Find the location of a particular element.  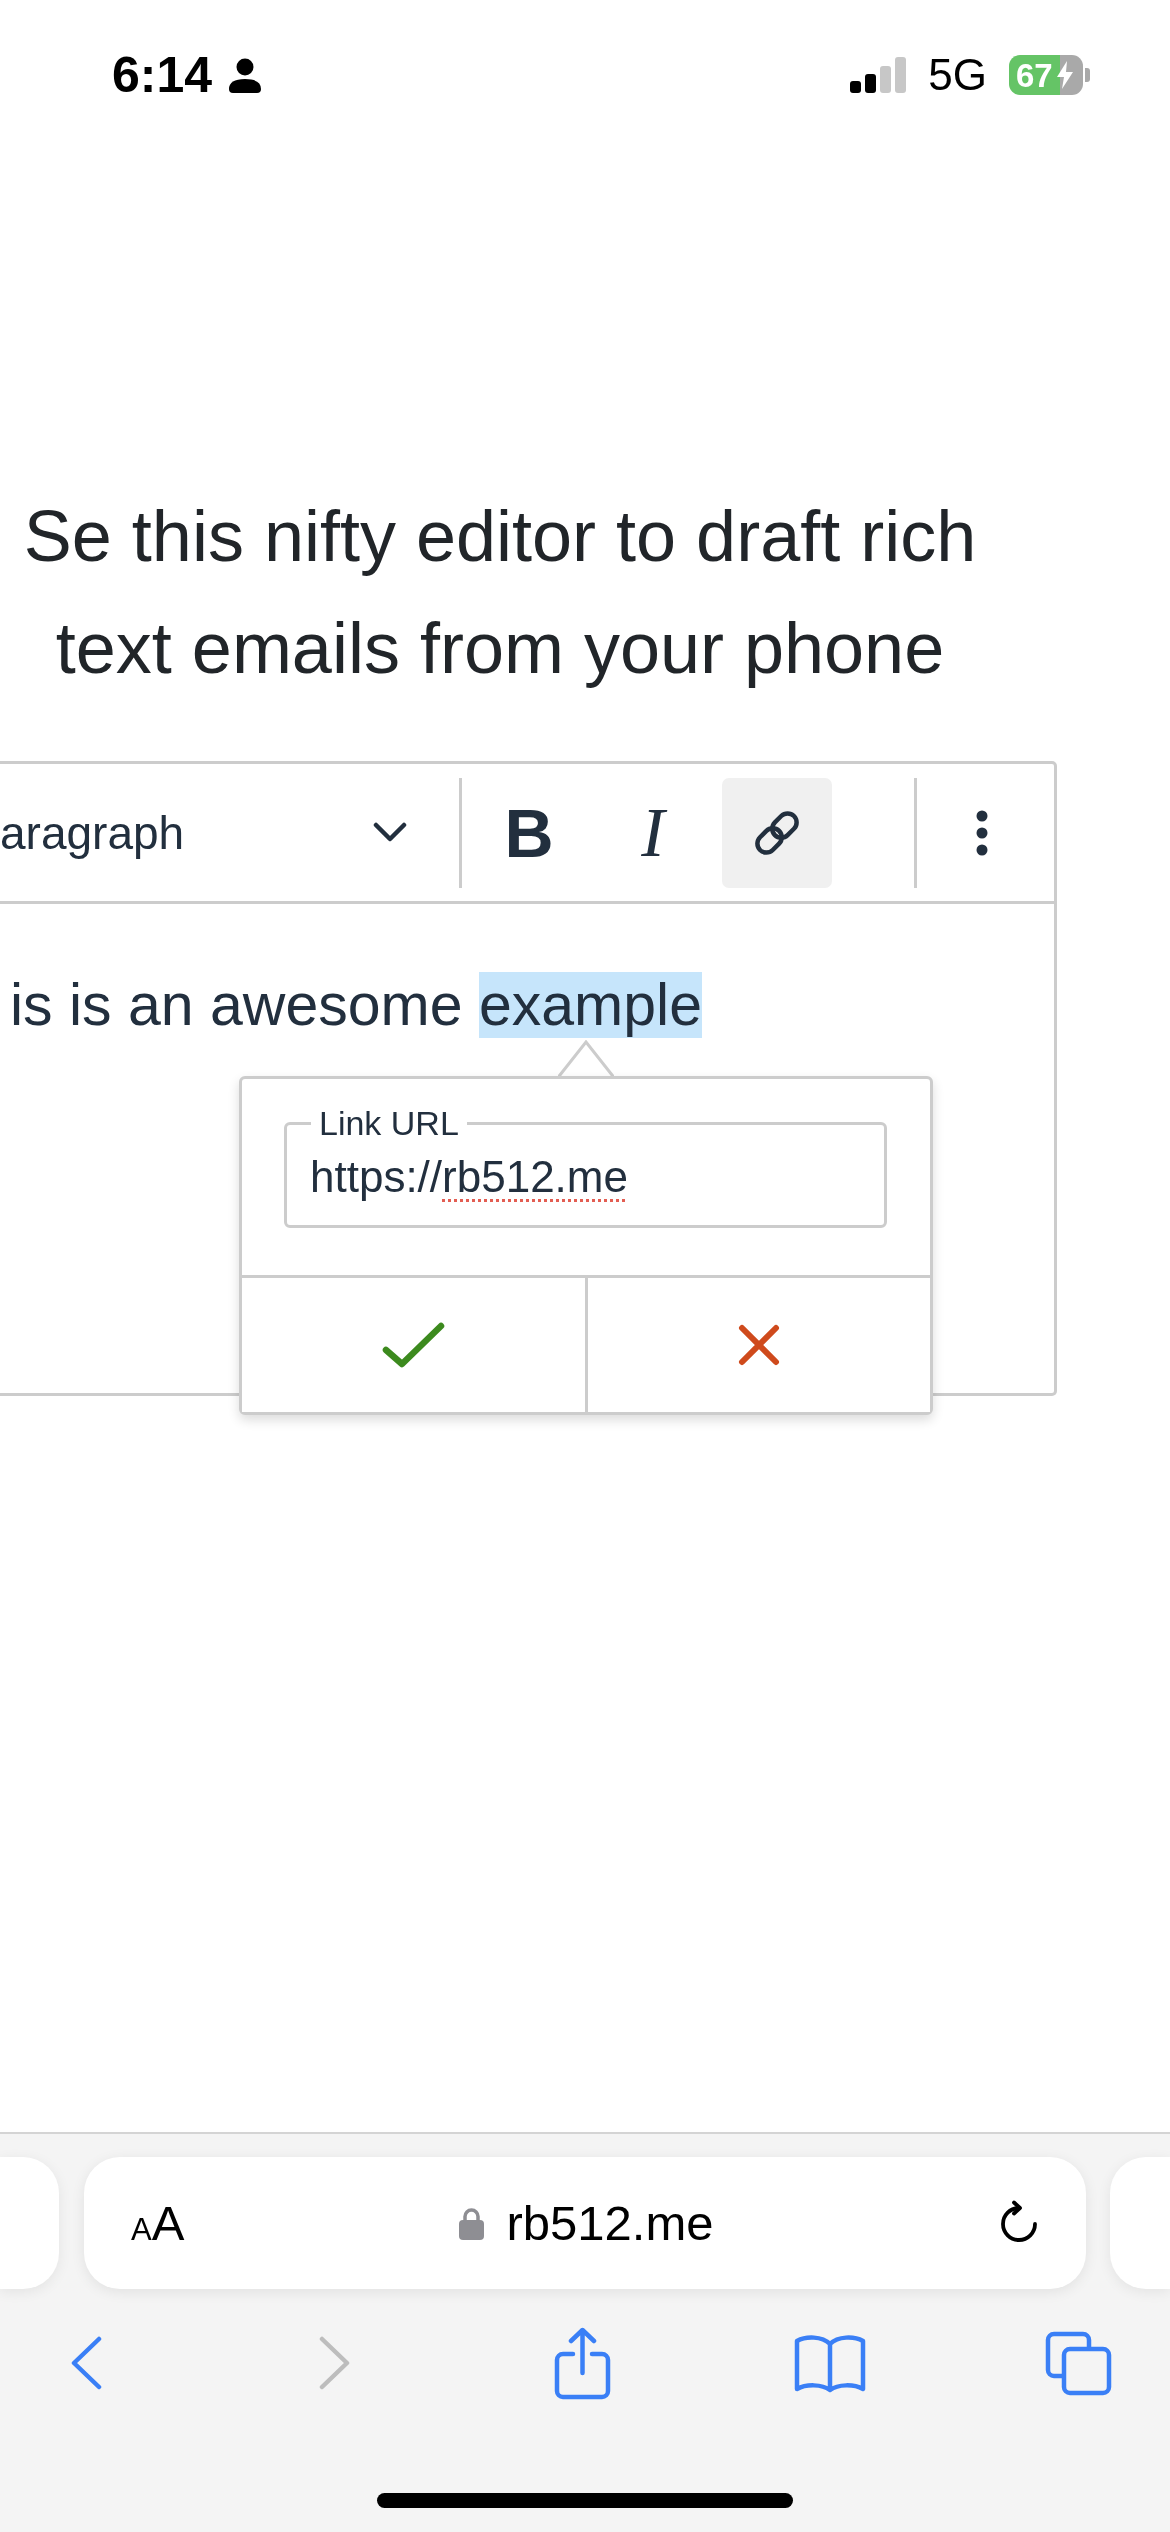

close-icon is located at coordinates (758, 1344).